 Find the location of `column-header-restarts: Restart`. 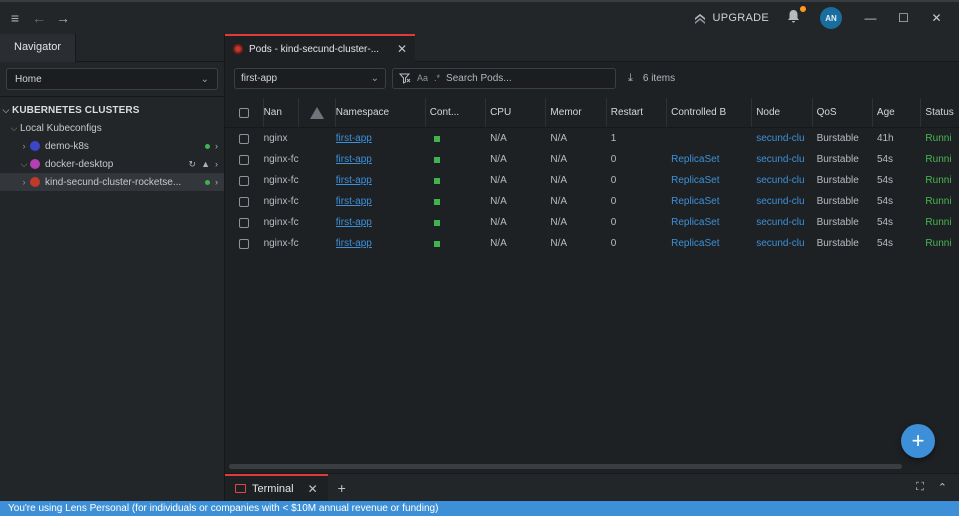

column-header-restarts: Restart is located at coordinates (637, 112).